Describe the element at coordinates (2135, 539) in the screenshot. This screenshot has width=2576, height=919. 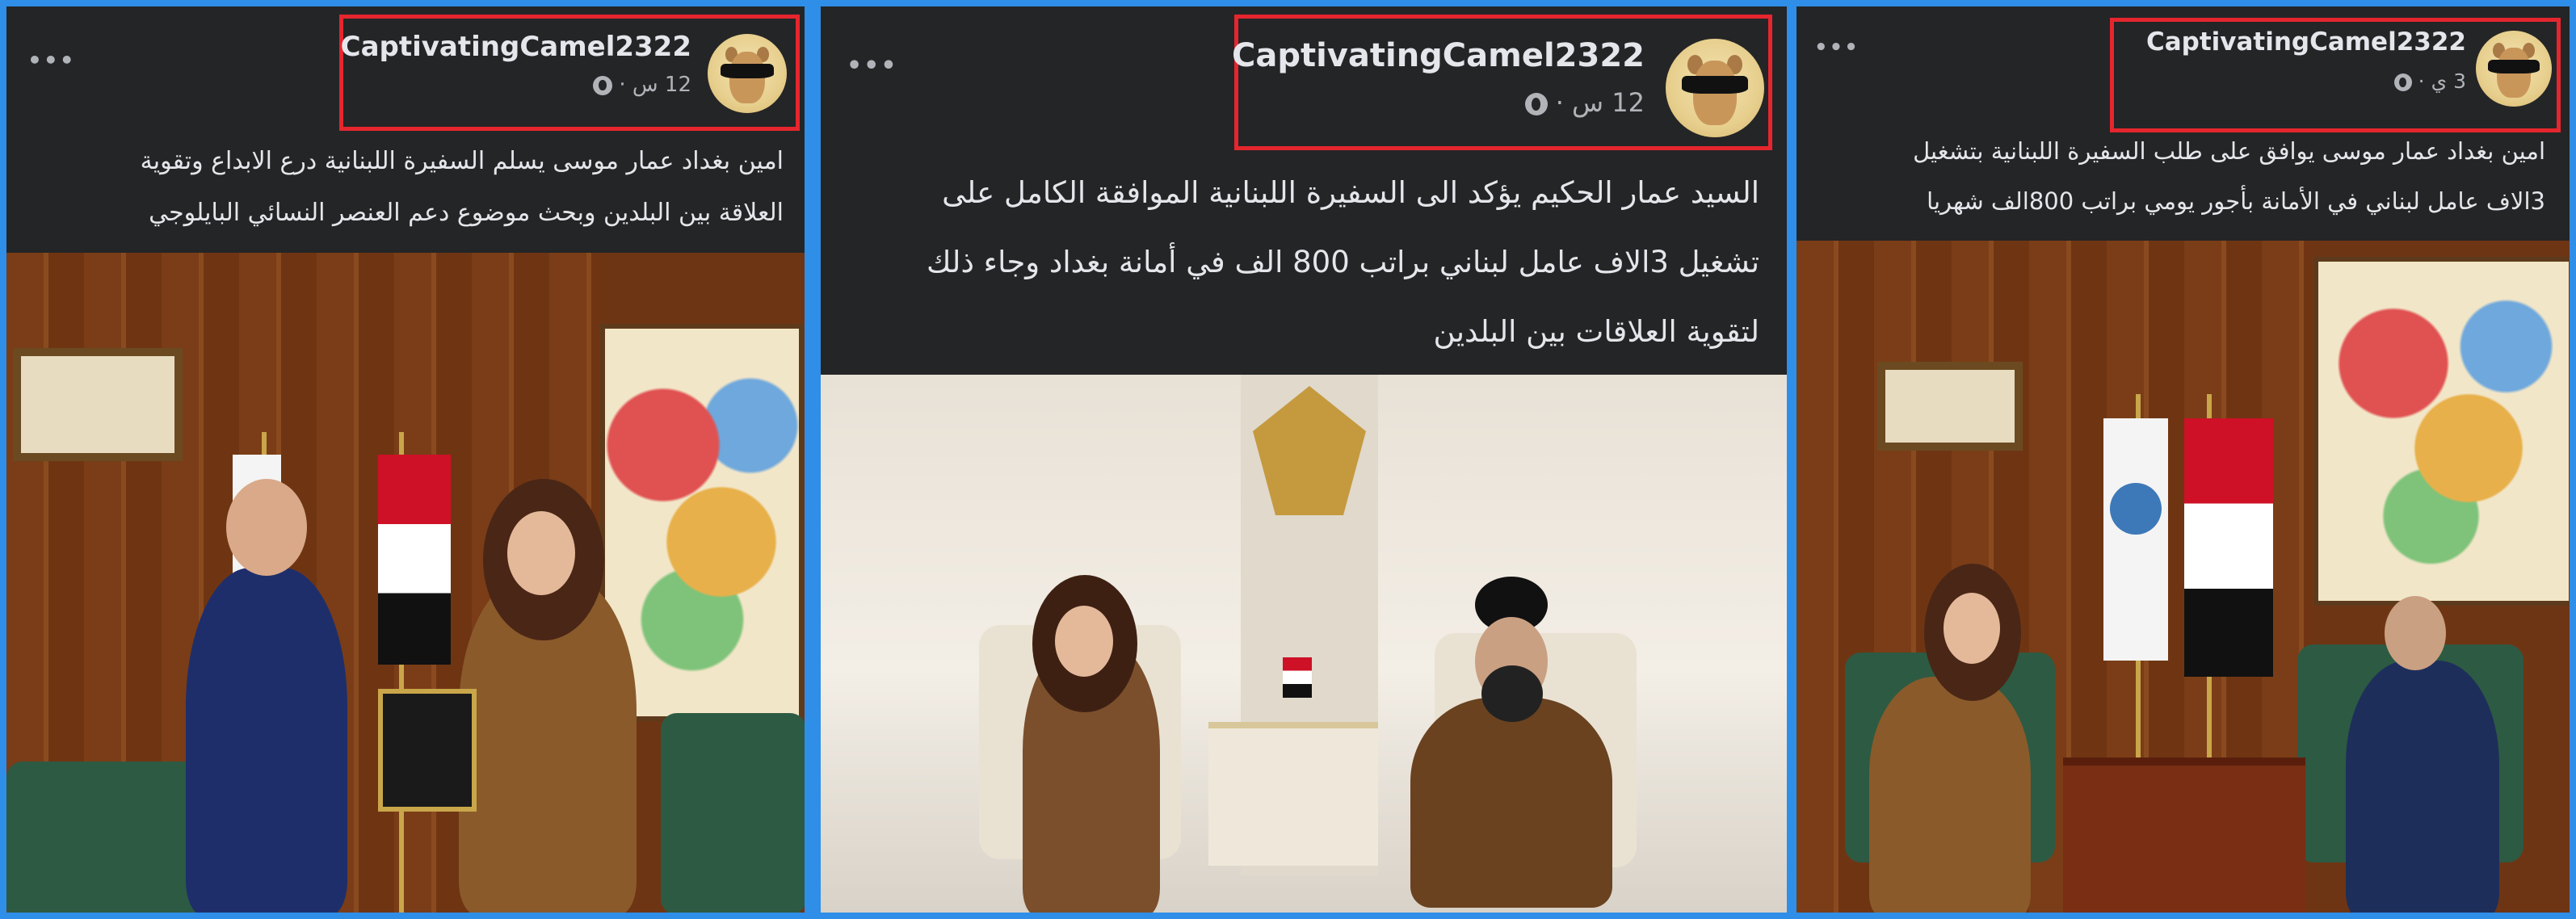
I see `flag-baghdad-municipality` at that location.